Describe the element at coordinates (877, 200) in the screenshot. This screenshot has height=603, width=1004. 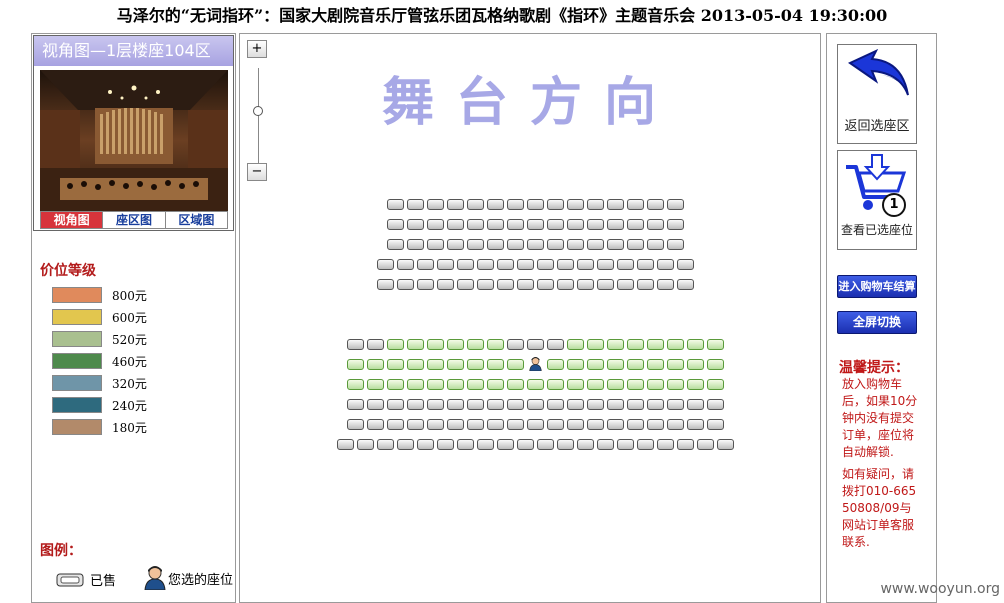
I see `view-selected-seats-button: 1 查看已选座位` at that location.